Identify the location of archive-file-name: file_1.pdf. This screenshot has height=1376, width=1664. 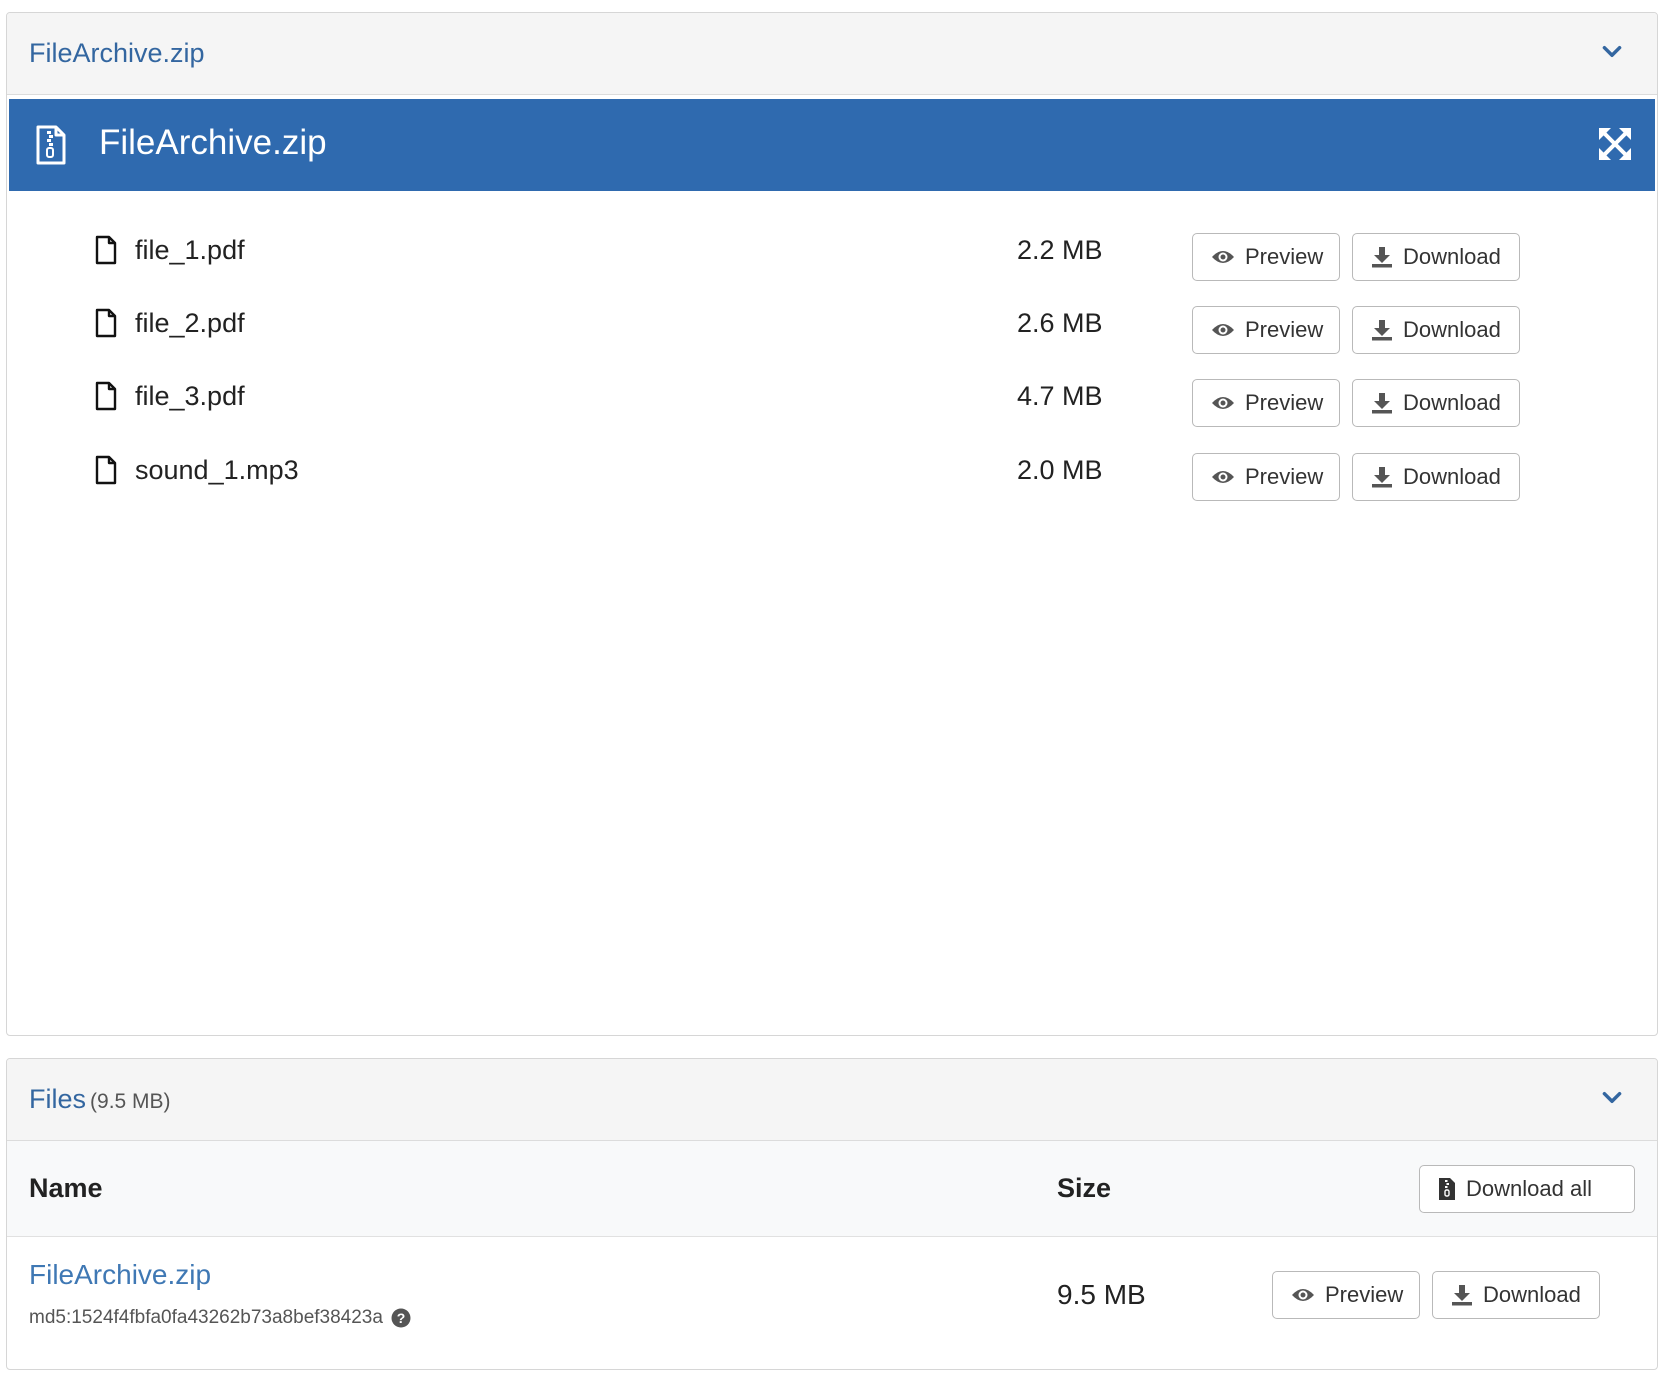
(190, 250).